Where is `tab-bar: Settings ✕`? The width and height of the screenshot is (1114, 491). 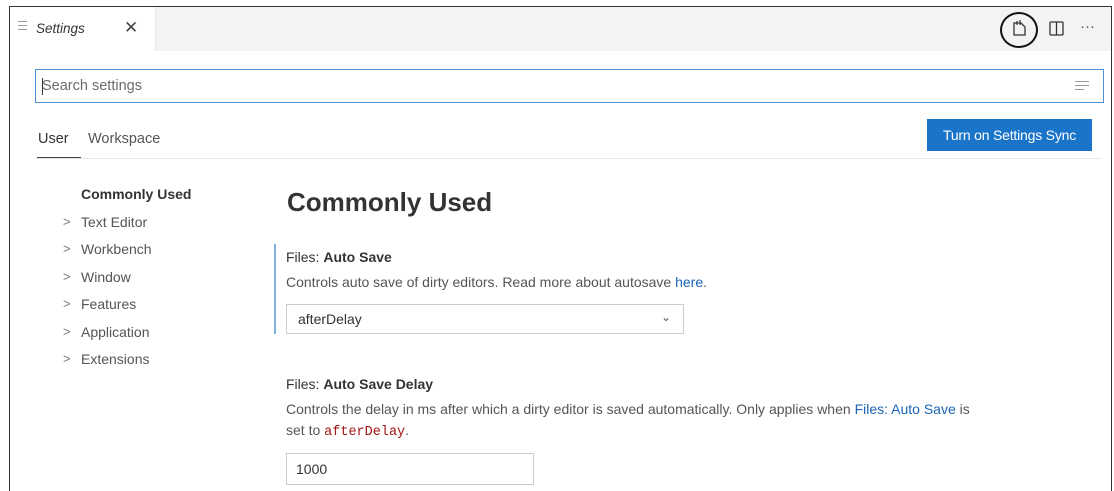 tab-bar: Settings ✕ is located at coordinates (560, 29).